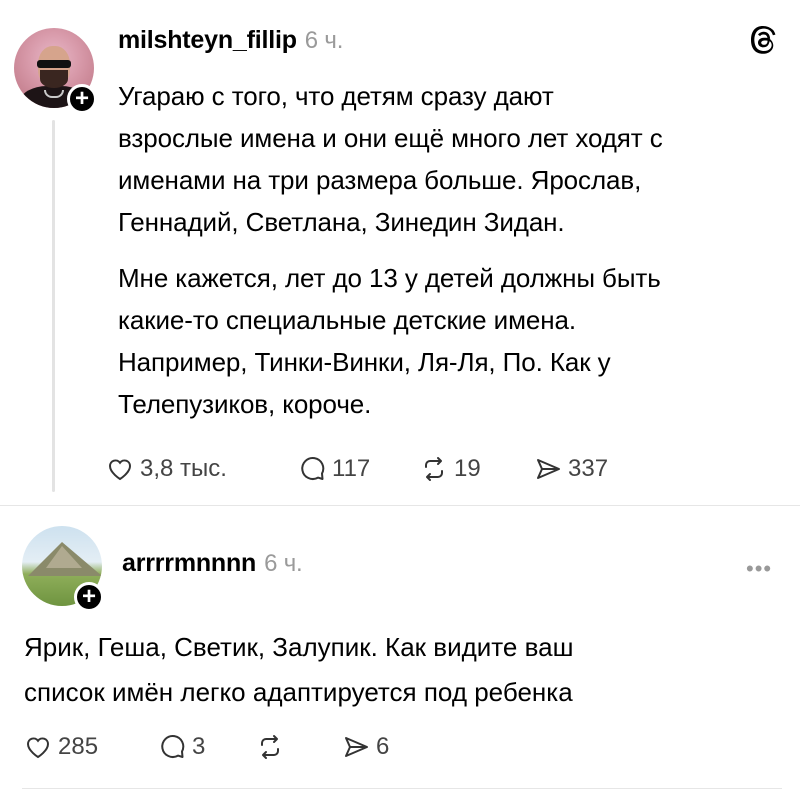 The height and width of the screenshot is (791, 800). I want to click on comment-button: 3, so click(181, 747).